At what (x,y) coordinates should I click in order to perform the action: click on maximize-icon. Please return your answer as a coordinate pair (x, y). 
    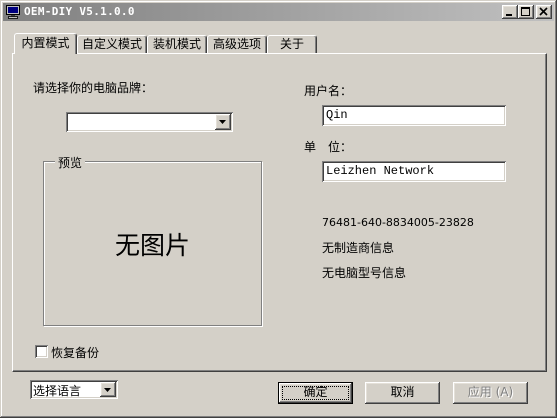
    Looking at the image, I should click on (525, 11).